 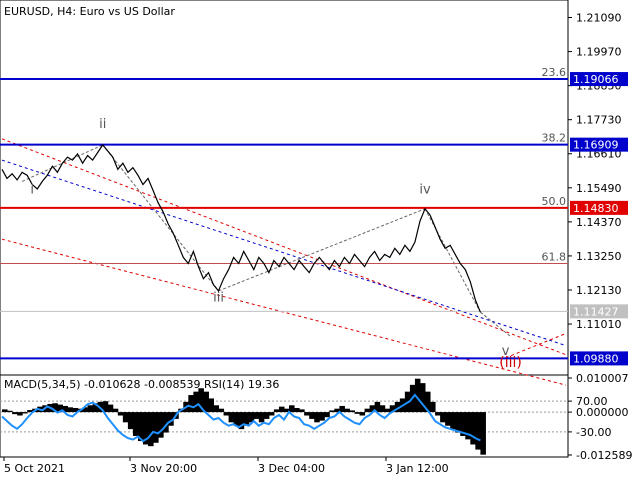 What do you see at coordinates (554, 72) in the screenshot?
I see `fib-level-label: 23.6` at bounding box center [554, 72].